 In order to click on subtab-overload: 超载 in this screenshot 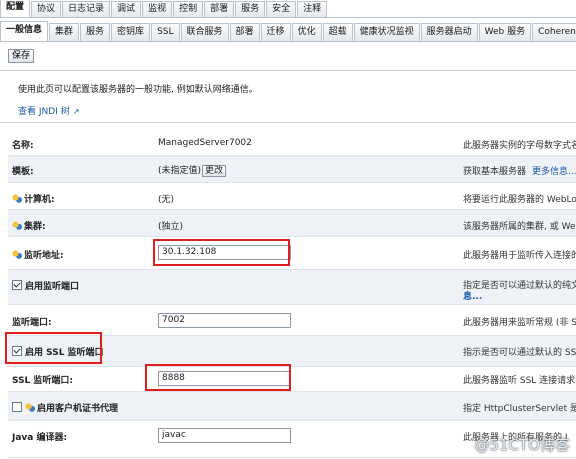, I will do `click(337, 32)`.